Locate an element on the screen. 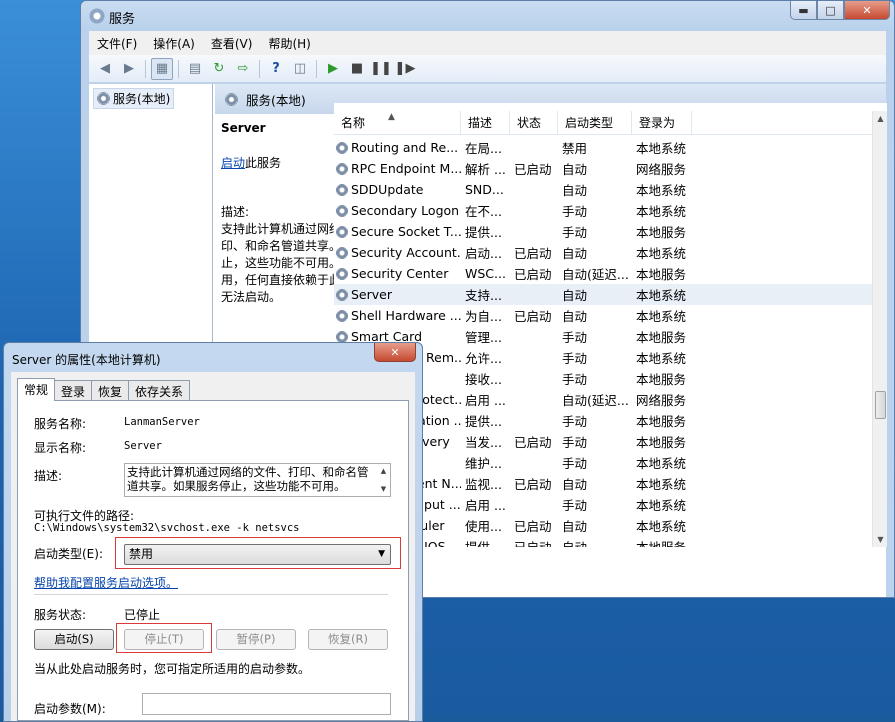 The image size is (895, 722). export-list-icon: ⇨ is located at coordinates (243, 69).